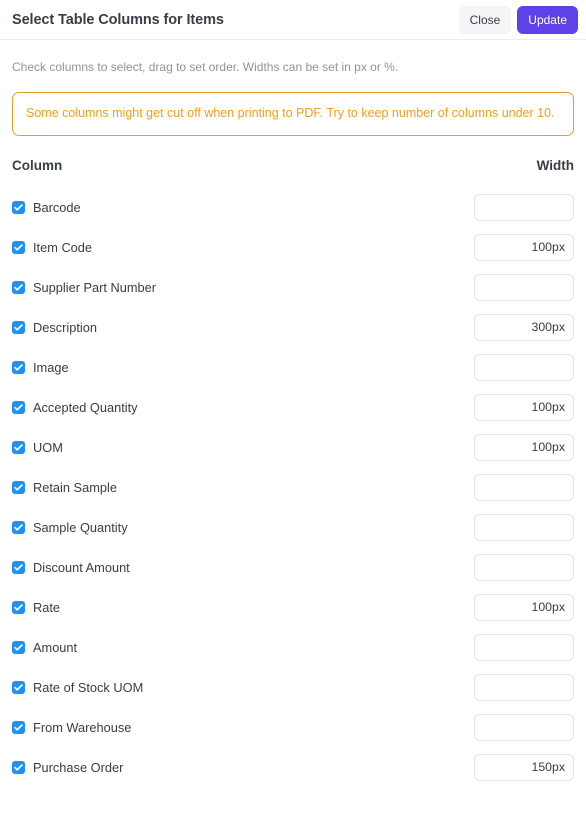 This screenshot has height=816, width=586. What do you see at coordinates (243, 487) in the screenshot?
I see `row-left: Retain Sample` at bounding box center [243, 487].